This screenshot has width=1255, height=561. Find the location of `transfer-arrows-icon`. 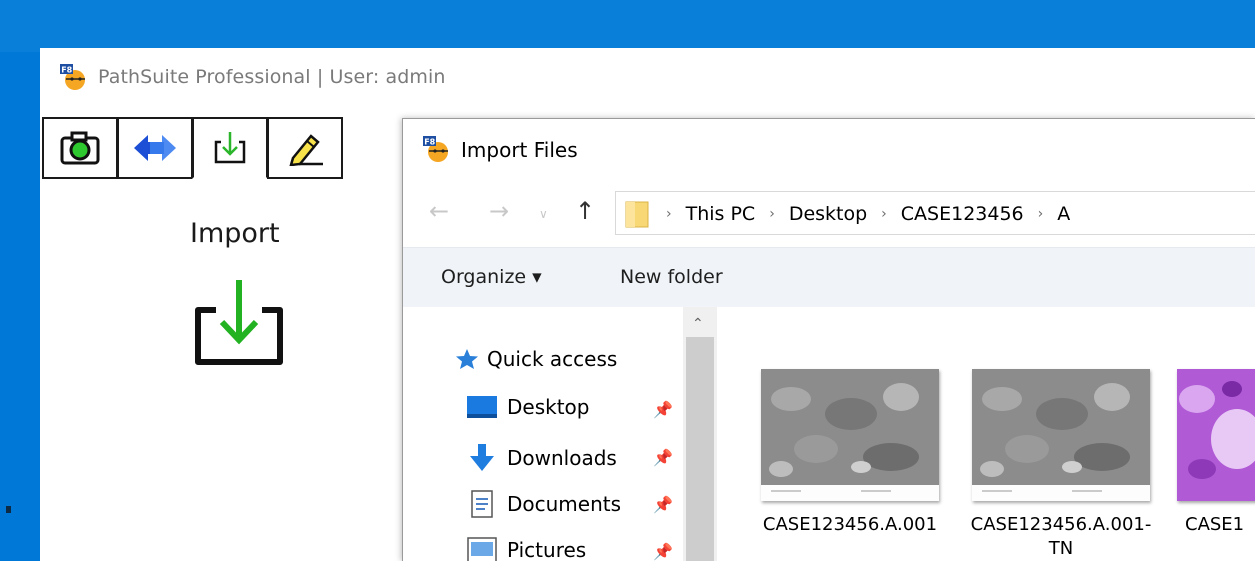

transfer-arrows-icon is located at coordinates (155, 148).